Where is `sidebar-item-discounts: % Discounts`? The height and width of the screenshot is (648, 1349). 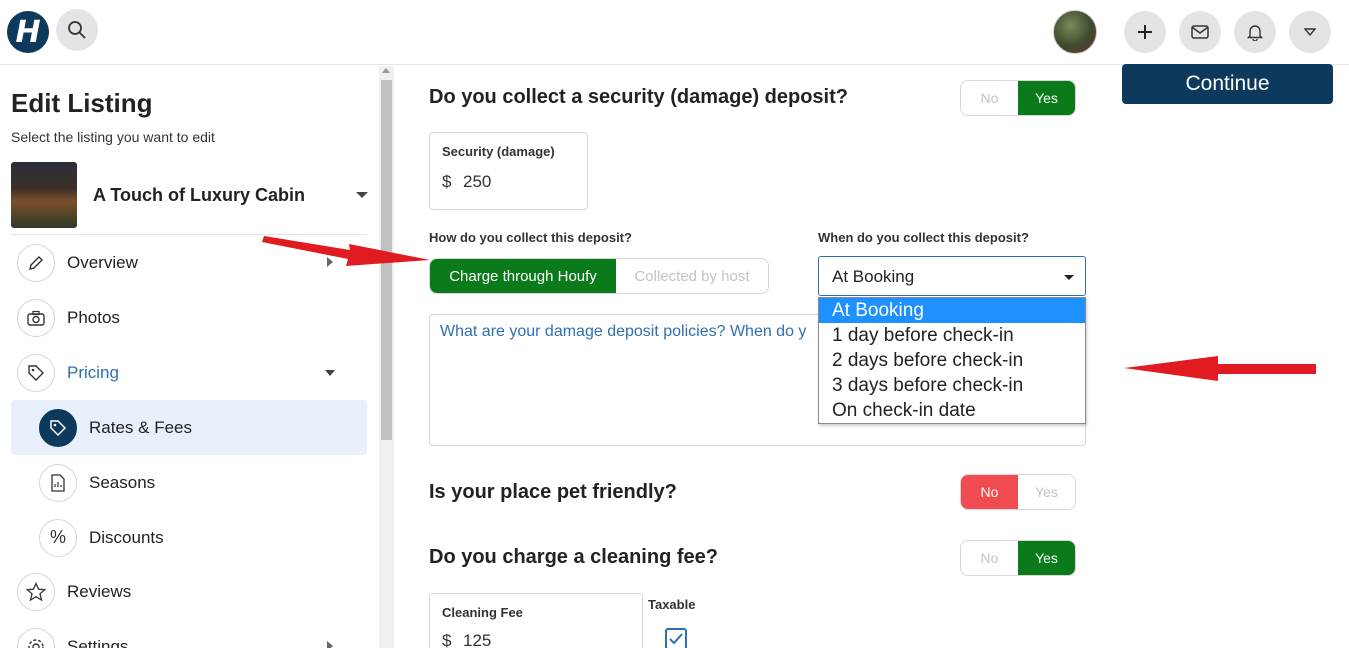
sidebar-item-discounts: % Discounts is located at coordinates (189, 537).